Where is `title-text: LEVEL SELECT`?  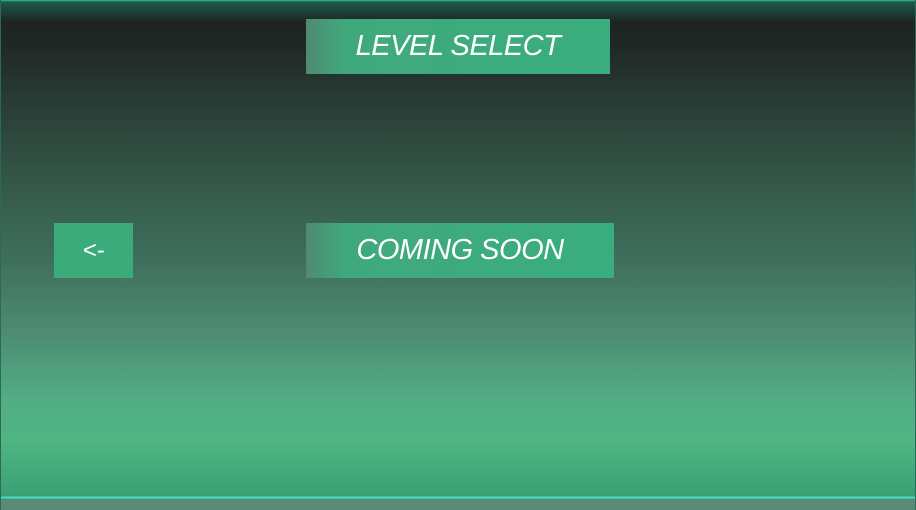
title-text: LEVEL SELECT is located at coordinates (458, 46).